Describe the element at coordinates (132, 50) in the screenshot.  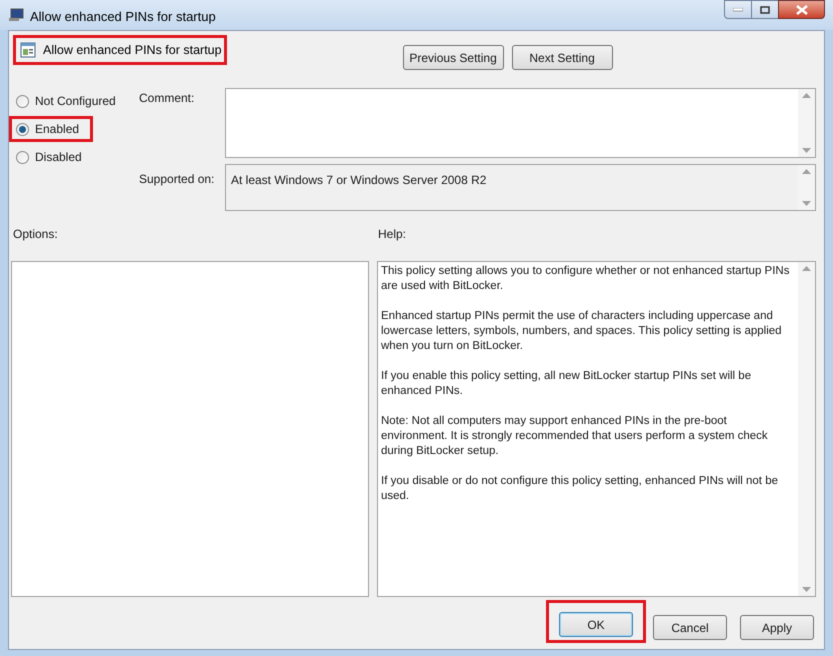
I see `policy-title: Allow enhanced PINs for startup` at that location.